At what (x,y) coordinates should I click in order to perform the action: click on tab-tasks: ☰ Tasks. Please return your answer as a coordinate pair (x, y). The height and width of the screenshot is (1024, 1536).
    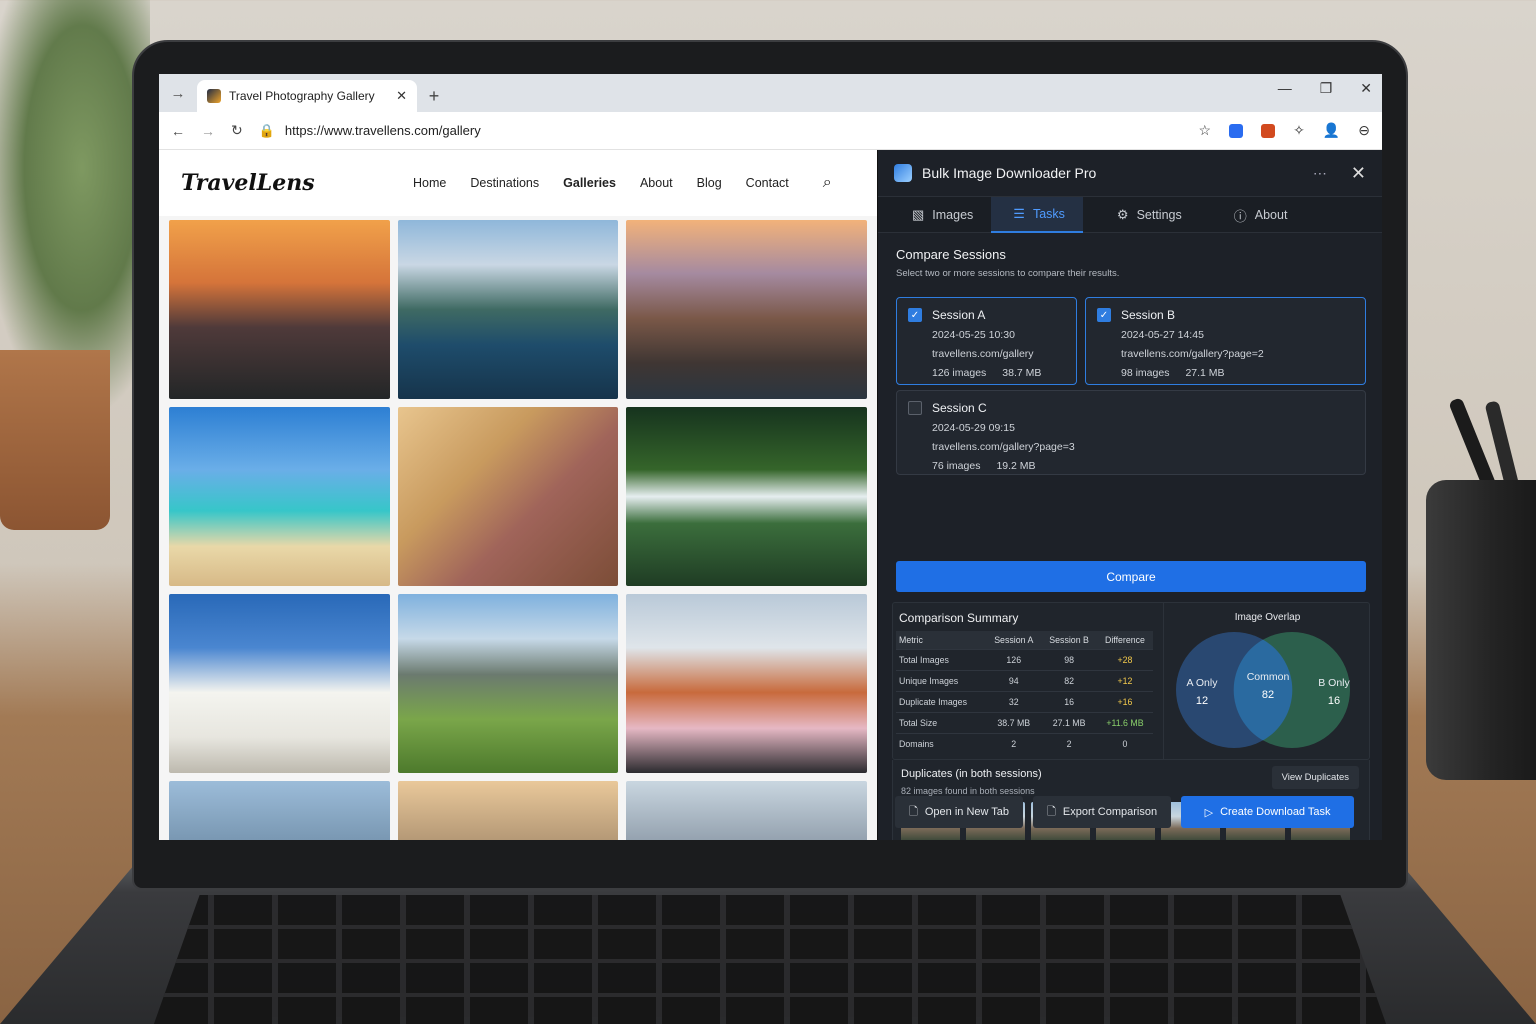
    Looking at the image, I should click on (1037, 215).